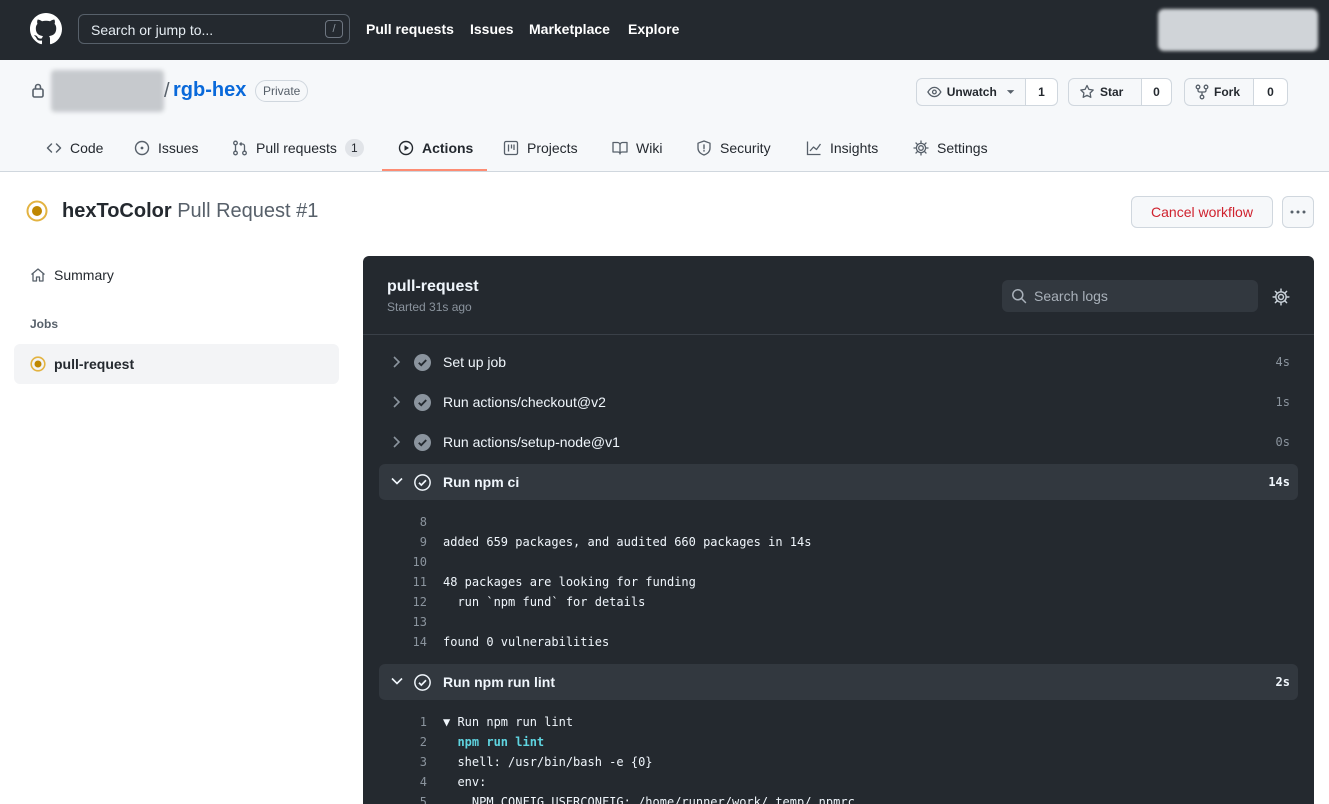  I want to click on workflow-run-label: Pull Request #1, so click(248, 211).